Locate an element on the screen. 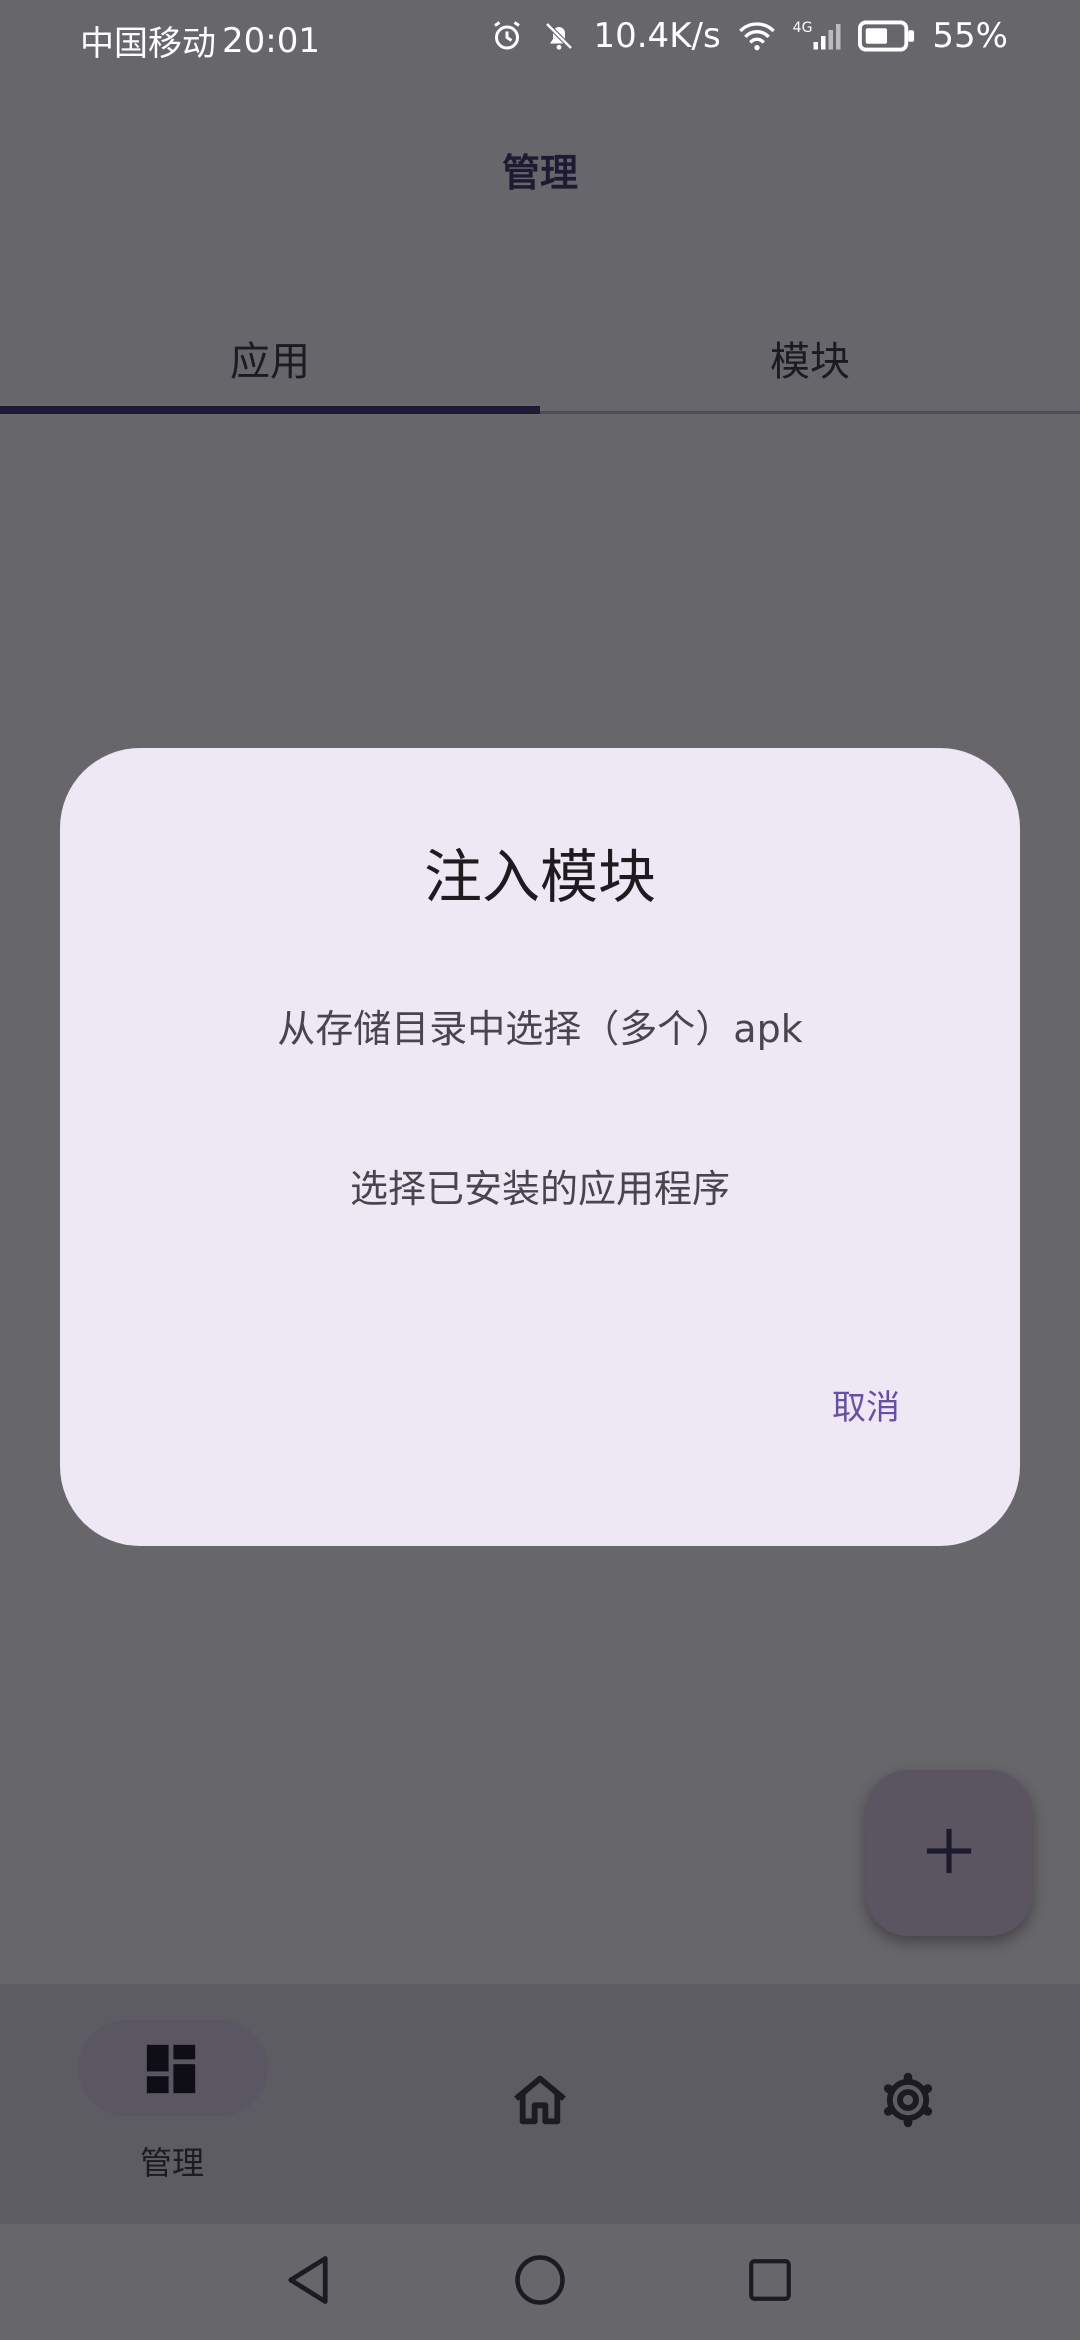  nav-item-manage: 管理 is located at coordinates (180, 2104).